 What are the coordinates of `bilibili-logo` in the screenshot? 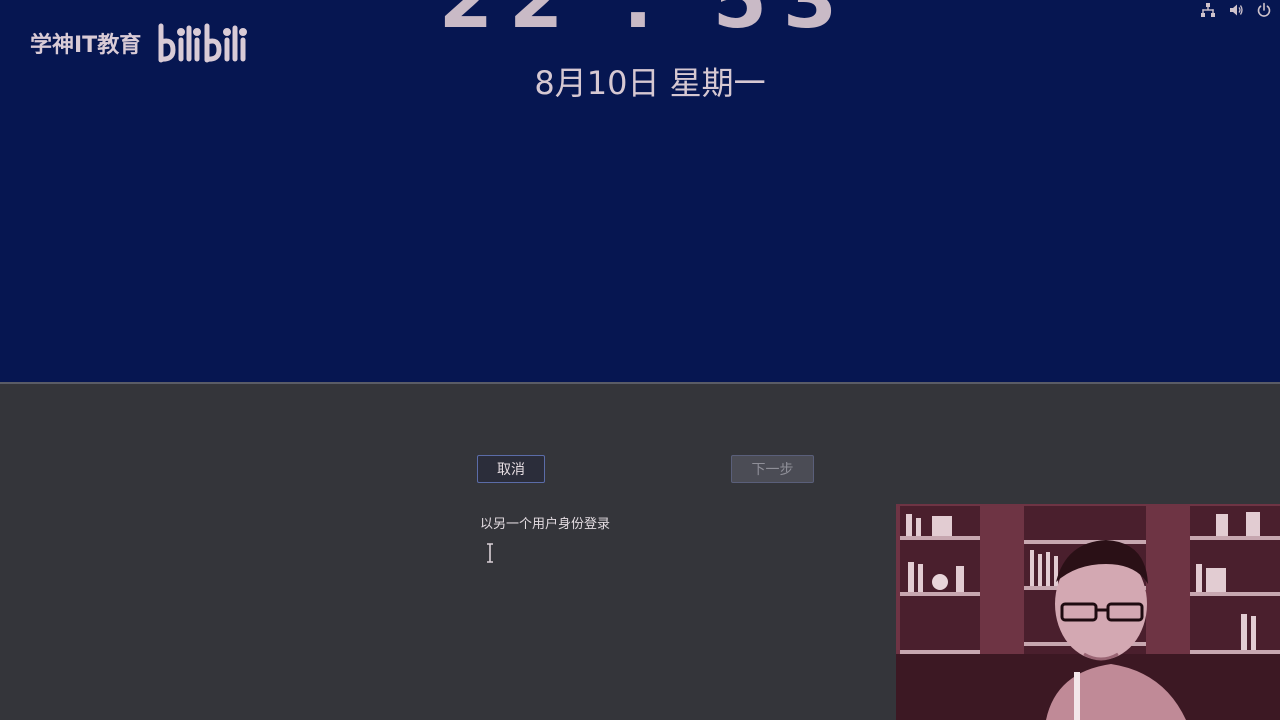 It's located at (203, 43).